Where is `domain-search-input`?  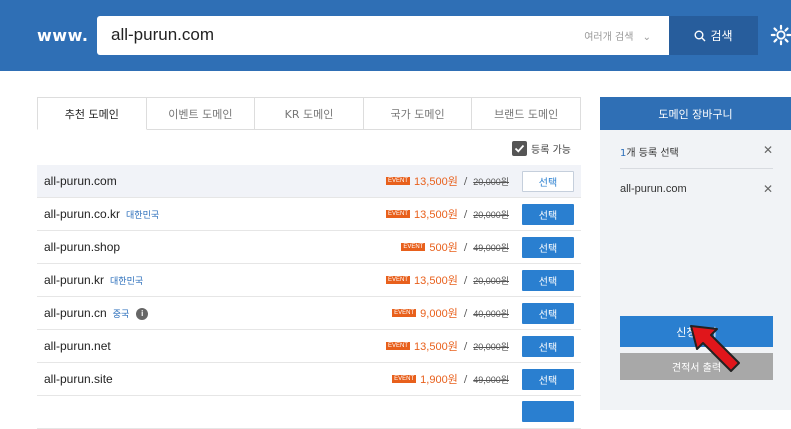 domain-search-input is located at coordinates (331, 35).